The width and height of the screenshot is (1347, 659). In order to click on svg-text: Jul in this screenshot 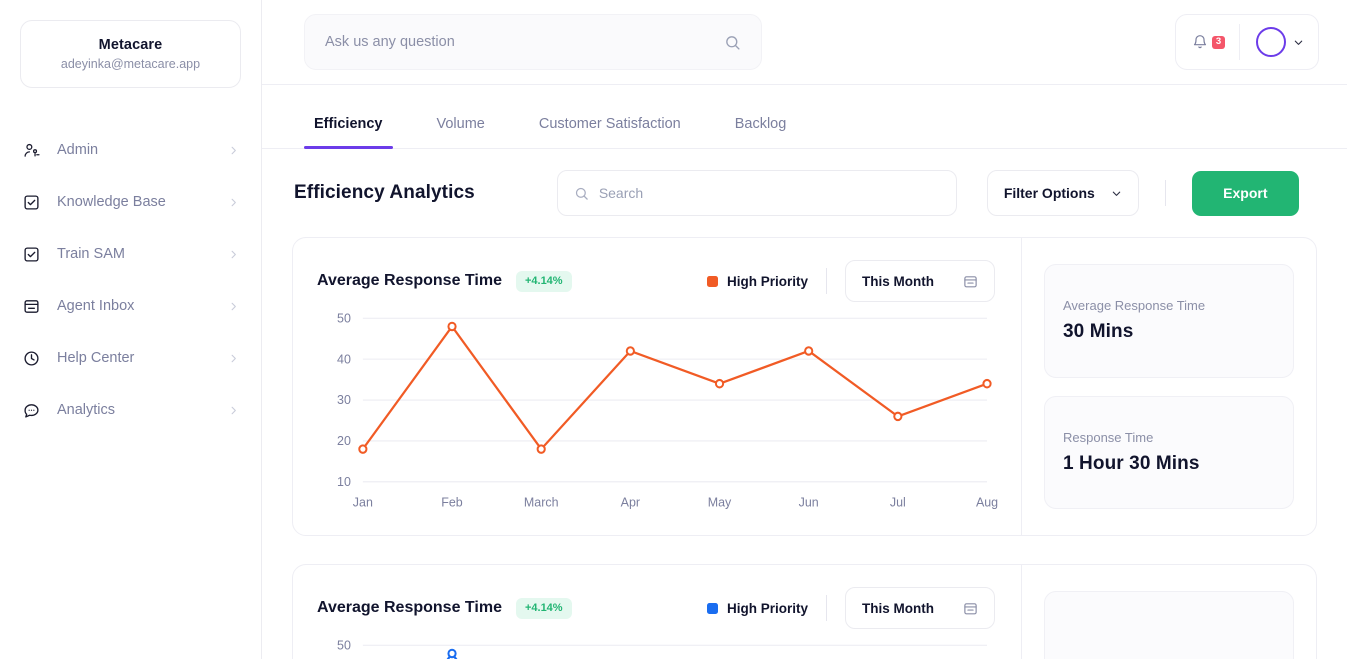, I will do `click(898, 502)`.